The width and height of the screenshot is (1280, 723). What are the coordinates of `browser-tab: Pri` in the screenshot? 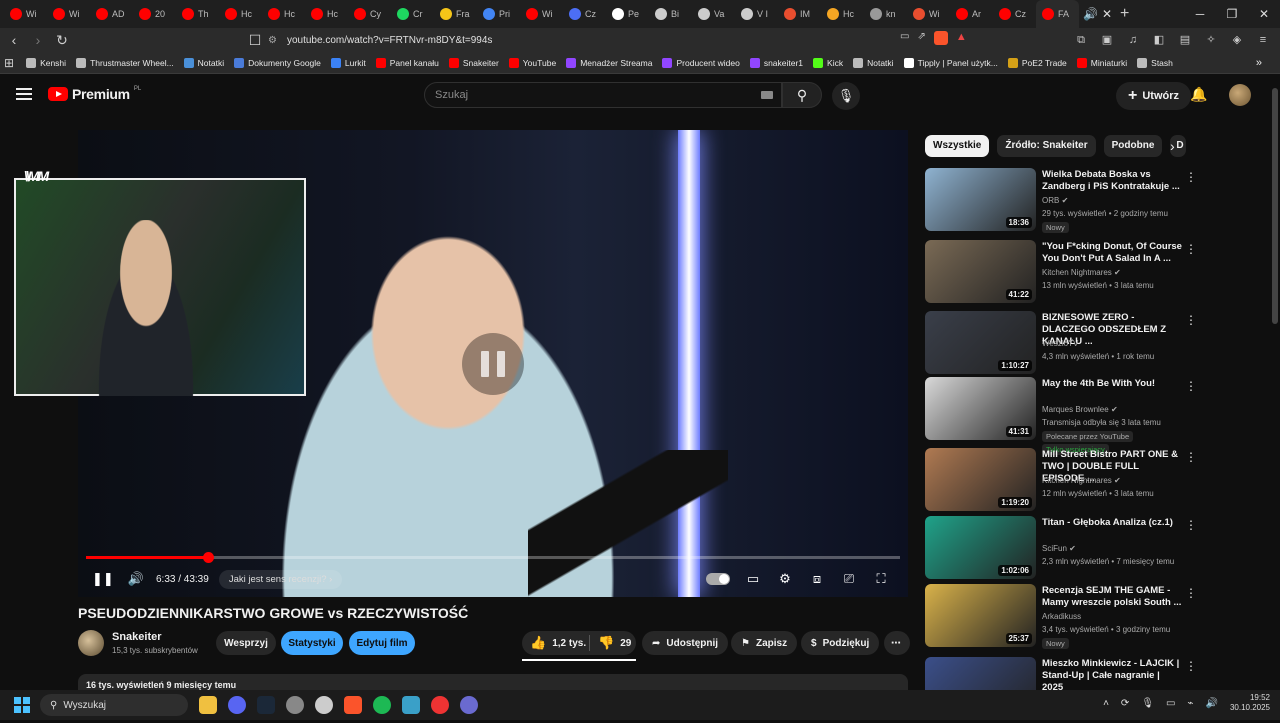 It's located at (498, 14).